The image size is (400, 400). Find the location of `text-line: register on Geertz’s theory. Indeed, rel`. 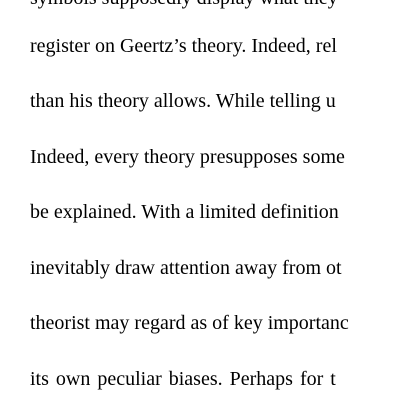

text-line: register on Geertz’s theory. Indeed, rel is located at coordinates (183, 46).